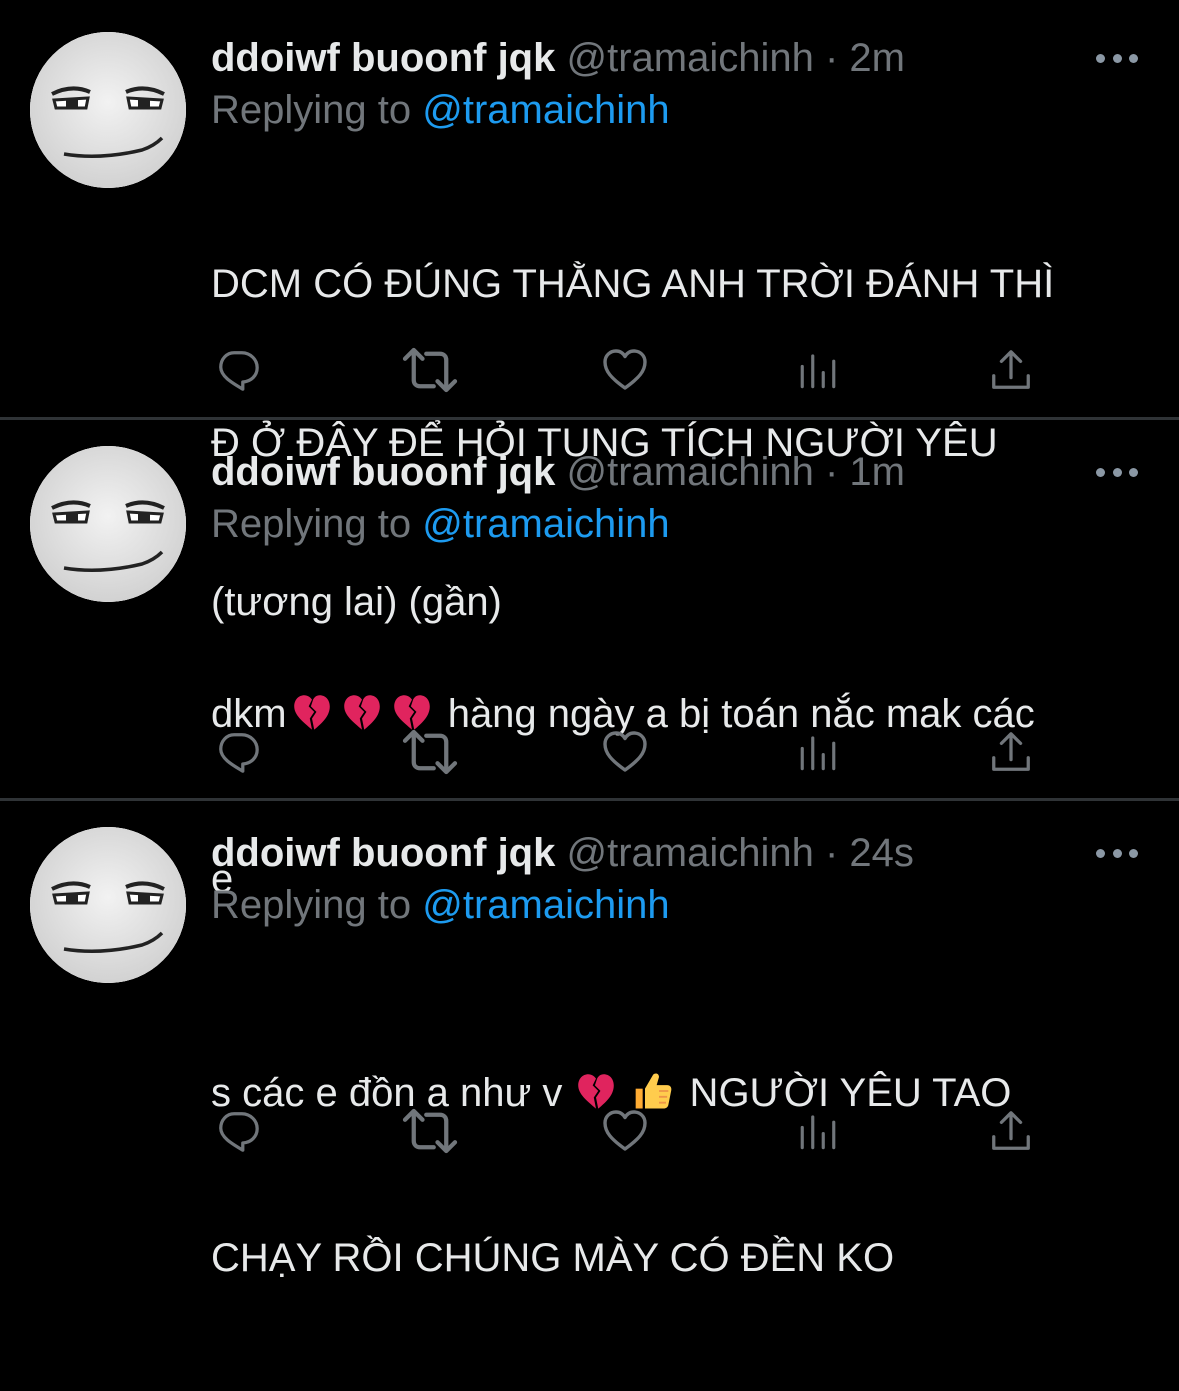  I want to click on tweet-text-line: CHẠY RỒI CHÚNG MÀY CÓ ĐỀN KO, so click(553, 1258).